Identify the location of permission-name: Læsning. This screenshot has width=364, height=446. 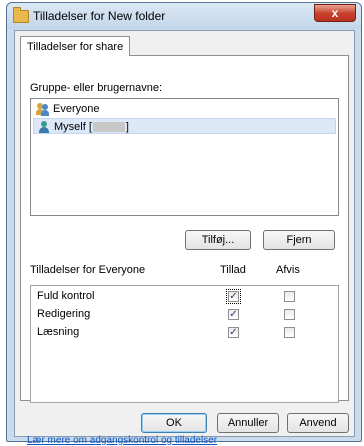
(58, 332).